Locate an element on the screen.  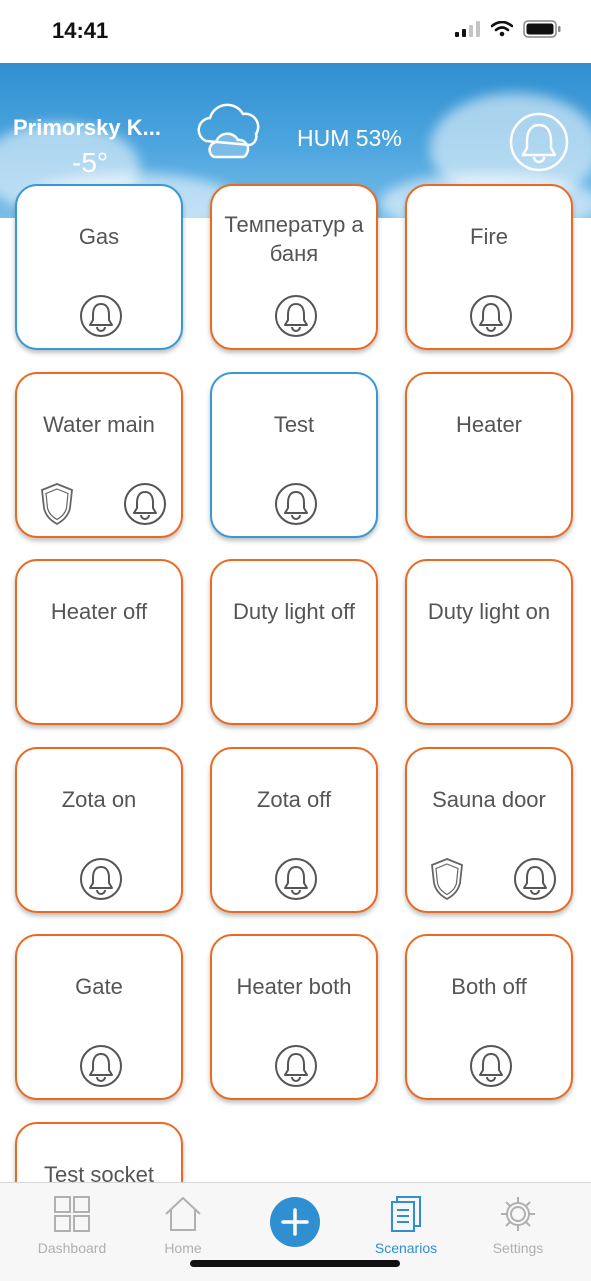
scenario-card: Zota on is located at coordinates (99, 830).